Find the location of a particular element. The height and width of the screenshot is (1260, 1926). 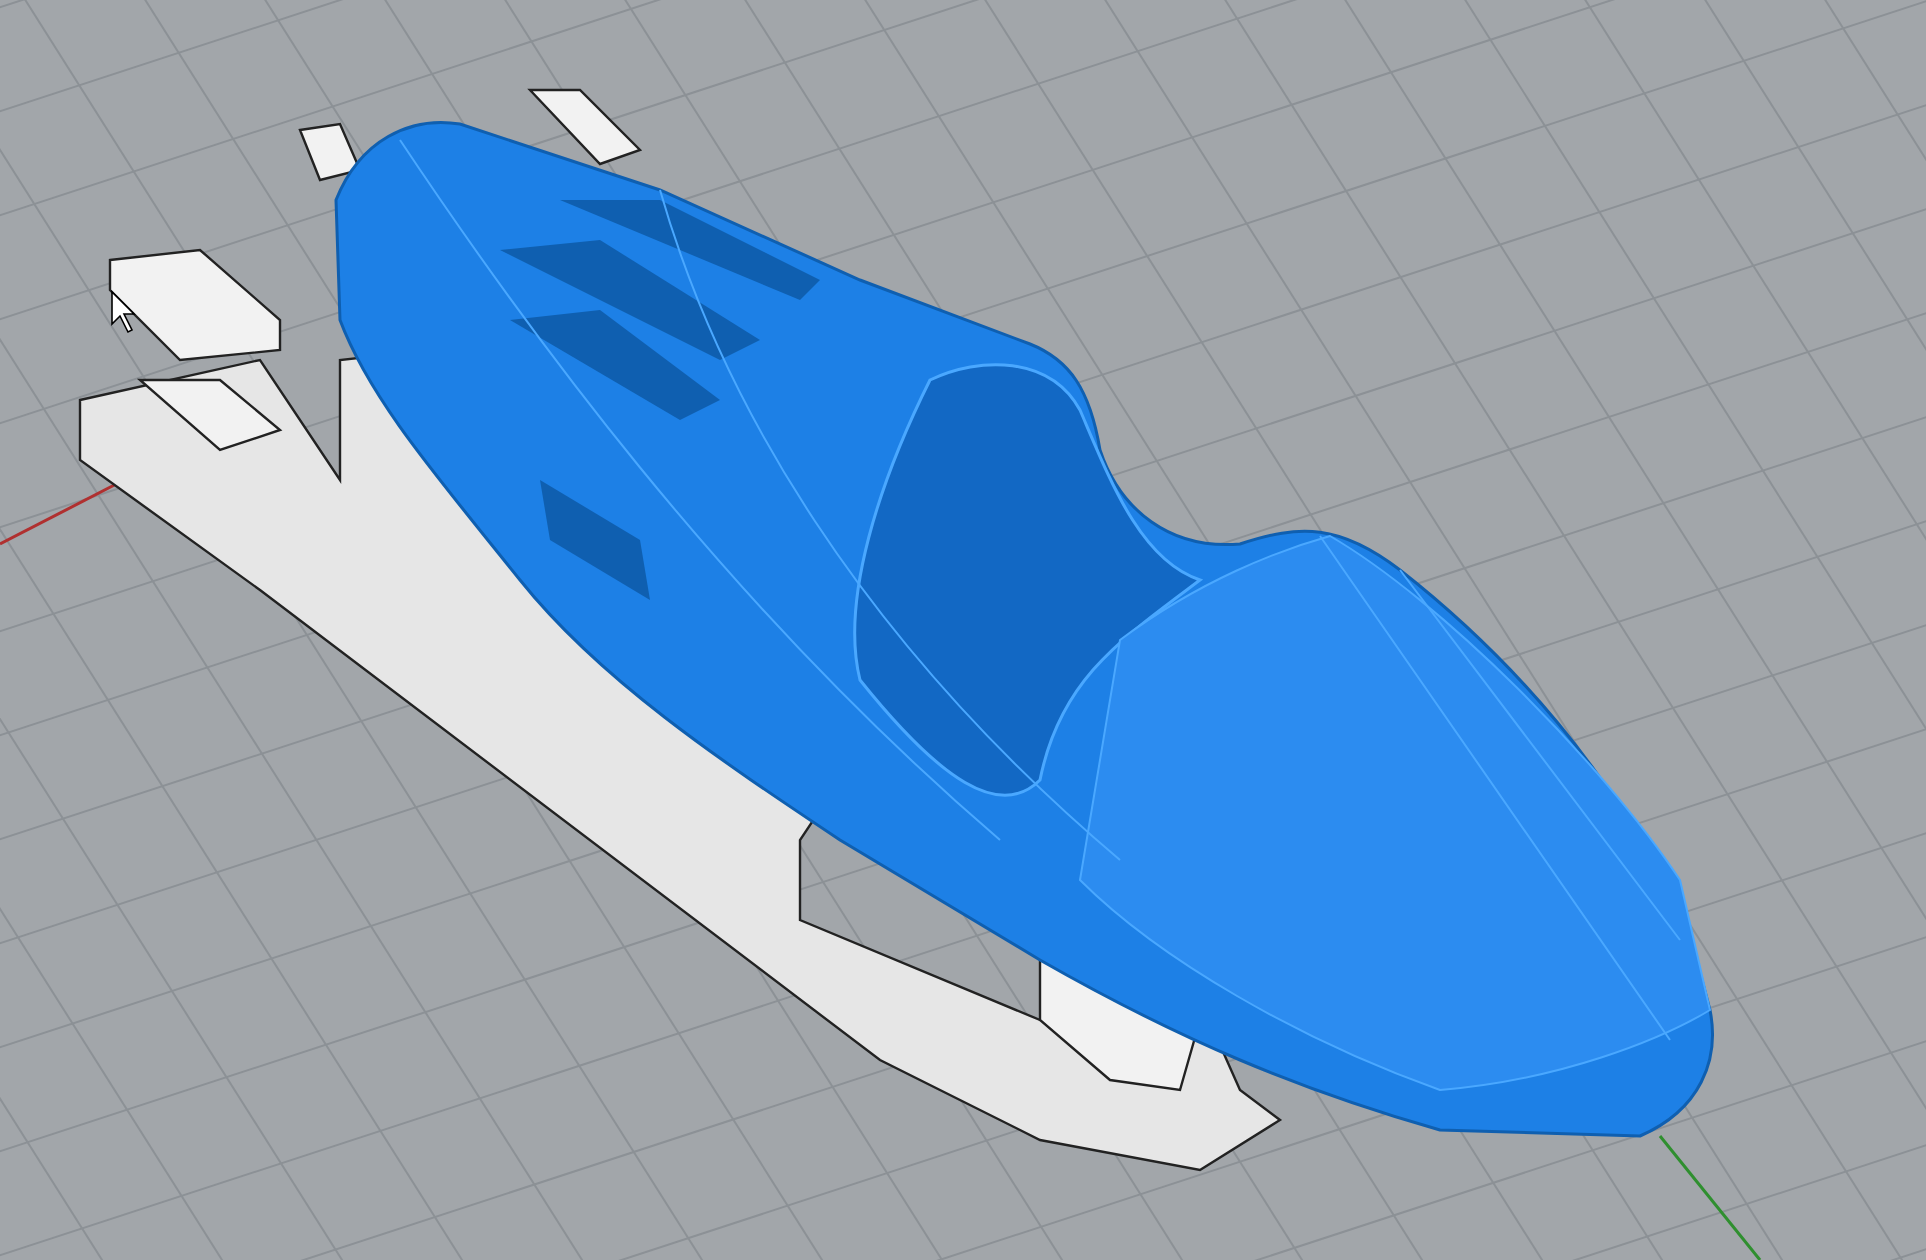

y-axis-line is located at coordinates (1710, 1197).